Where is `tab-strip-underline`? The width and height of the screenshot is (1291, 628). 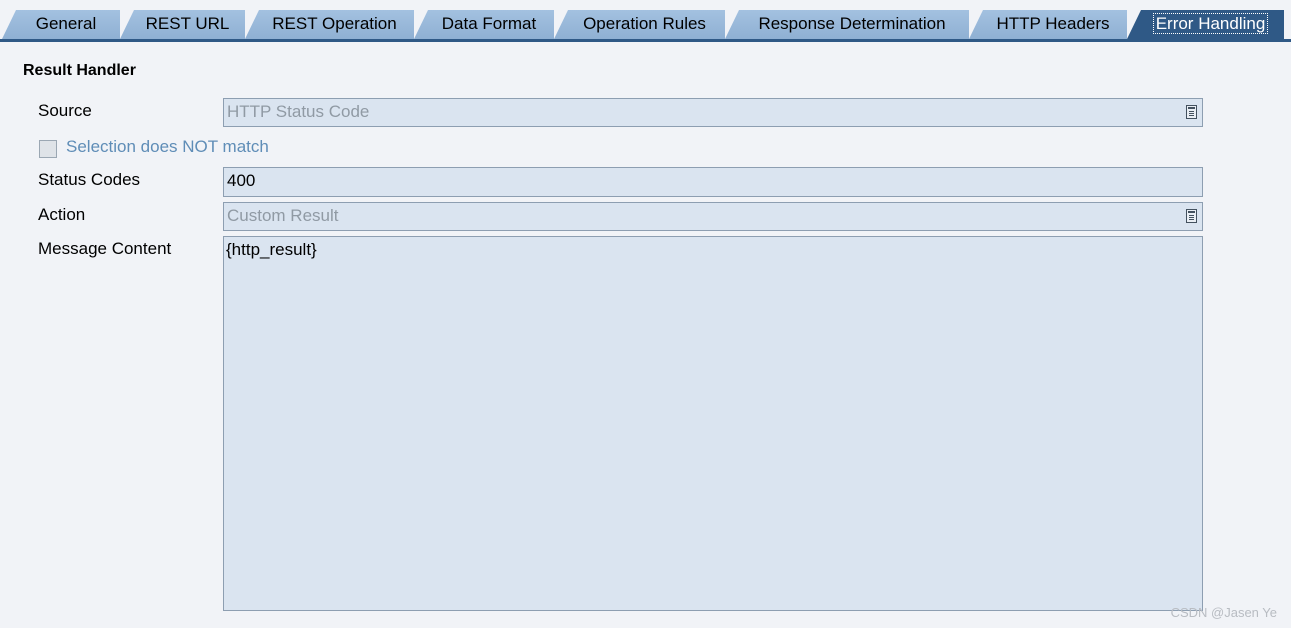
tab-strip-underline is located at coordinates (645, 40).